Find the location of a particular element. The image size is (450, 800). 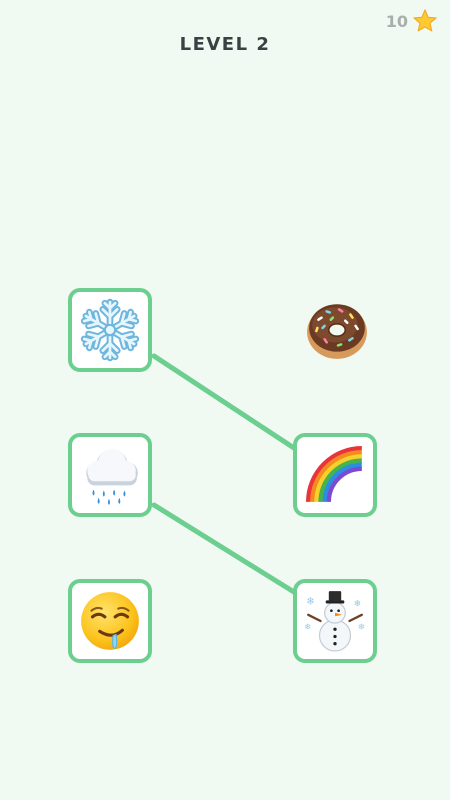

doughnut-icon is located at coordinates (337, 331).